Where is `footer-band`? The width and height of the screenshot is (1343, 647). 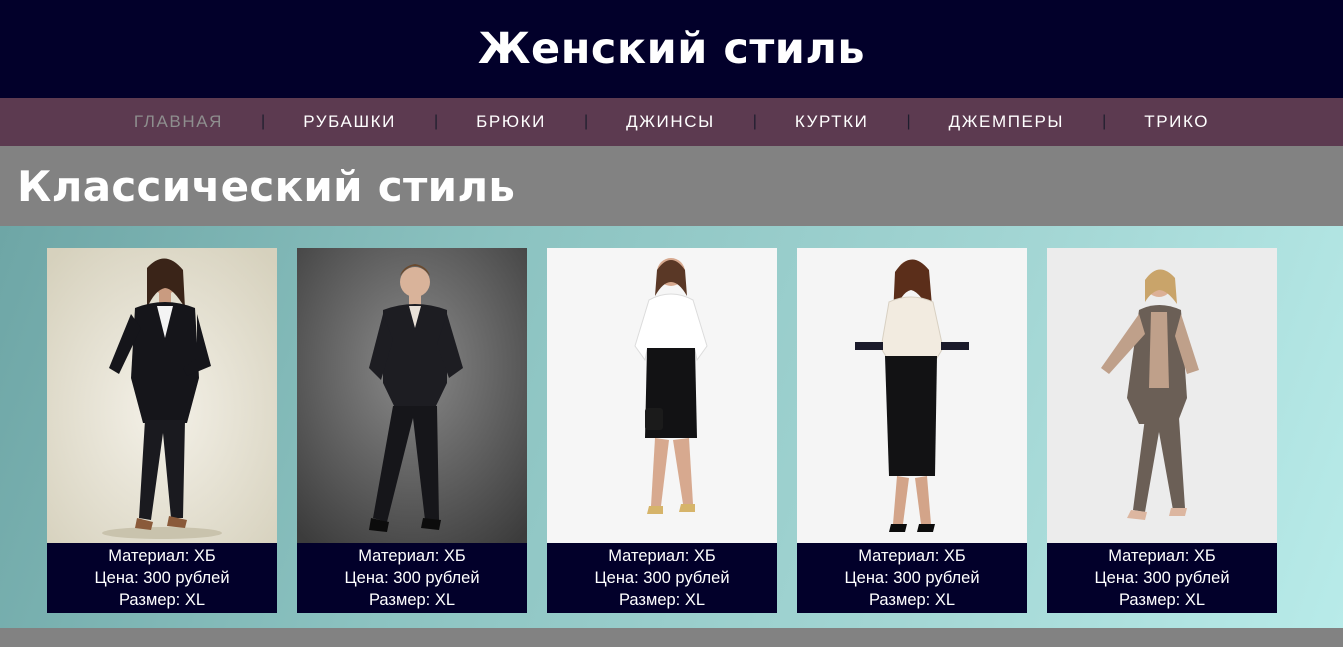 footer-band is located at coordinates (671, 637).